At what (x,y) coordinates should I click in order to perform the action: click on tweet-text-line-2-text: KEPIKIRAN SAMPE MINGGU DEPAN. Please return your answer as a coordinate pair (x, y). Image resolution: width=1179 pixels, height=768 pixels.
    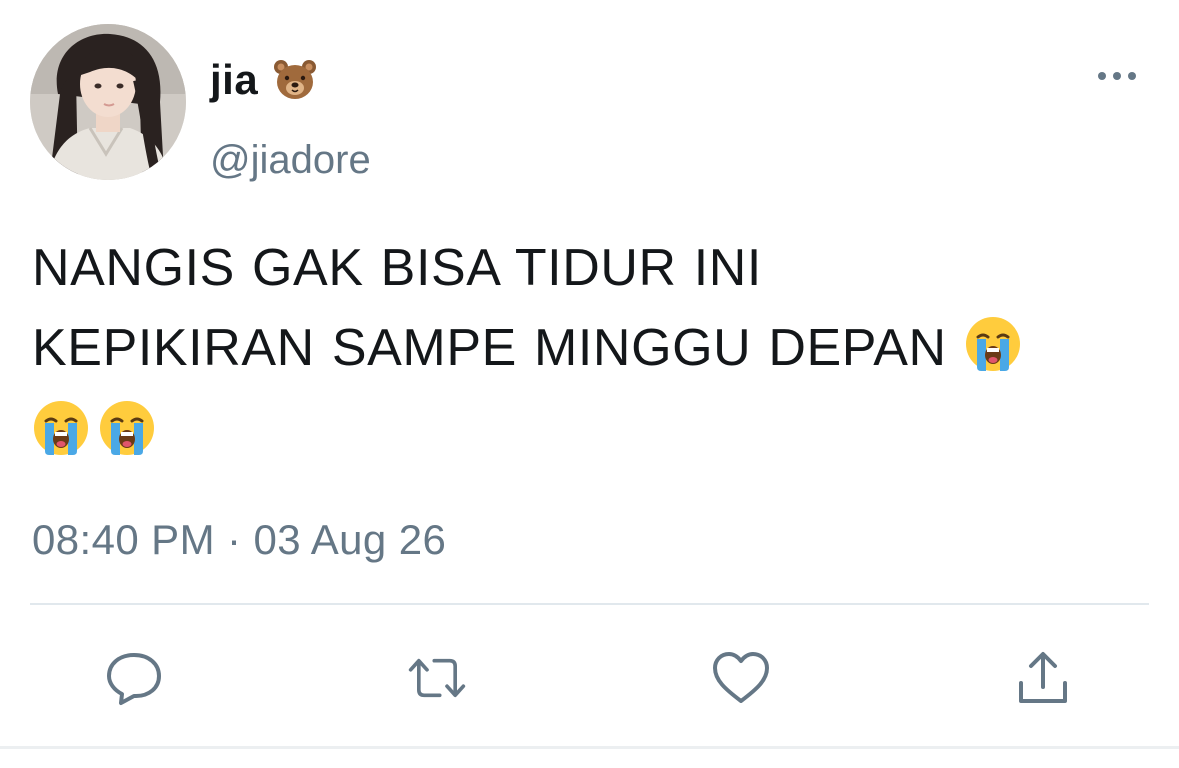
    Looking at the image, I should click on (489, 348).